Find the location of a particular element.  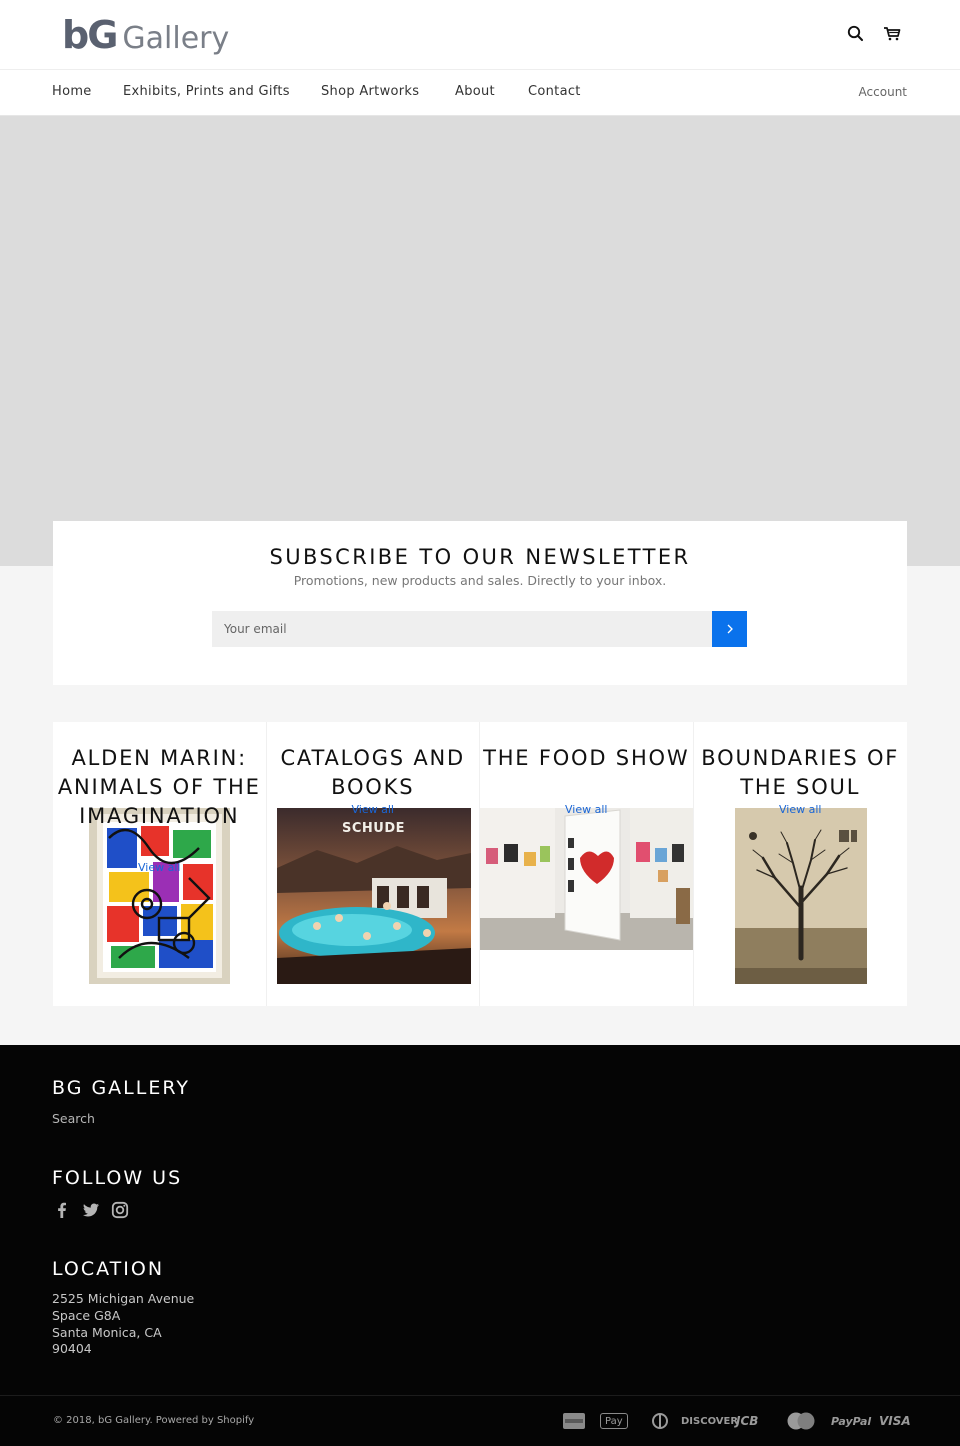

collection-card-boundaries-soul: BOUNDARIES OF THE SOUL View all is located at coordinates (800, 864).